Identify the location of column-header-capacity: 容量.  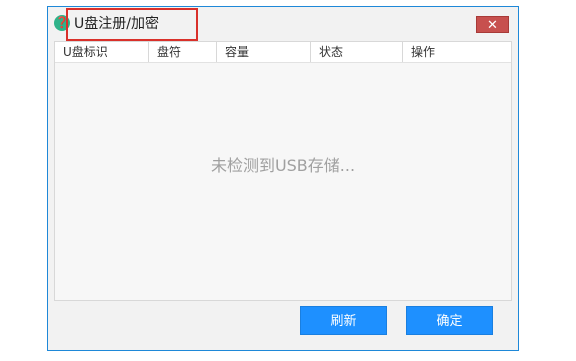
(264, 52).